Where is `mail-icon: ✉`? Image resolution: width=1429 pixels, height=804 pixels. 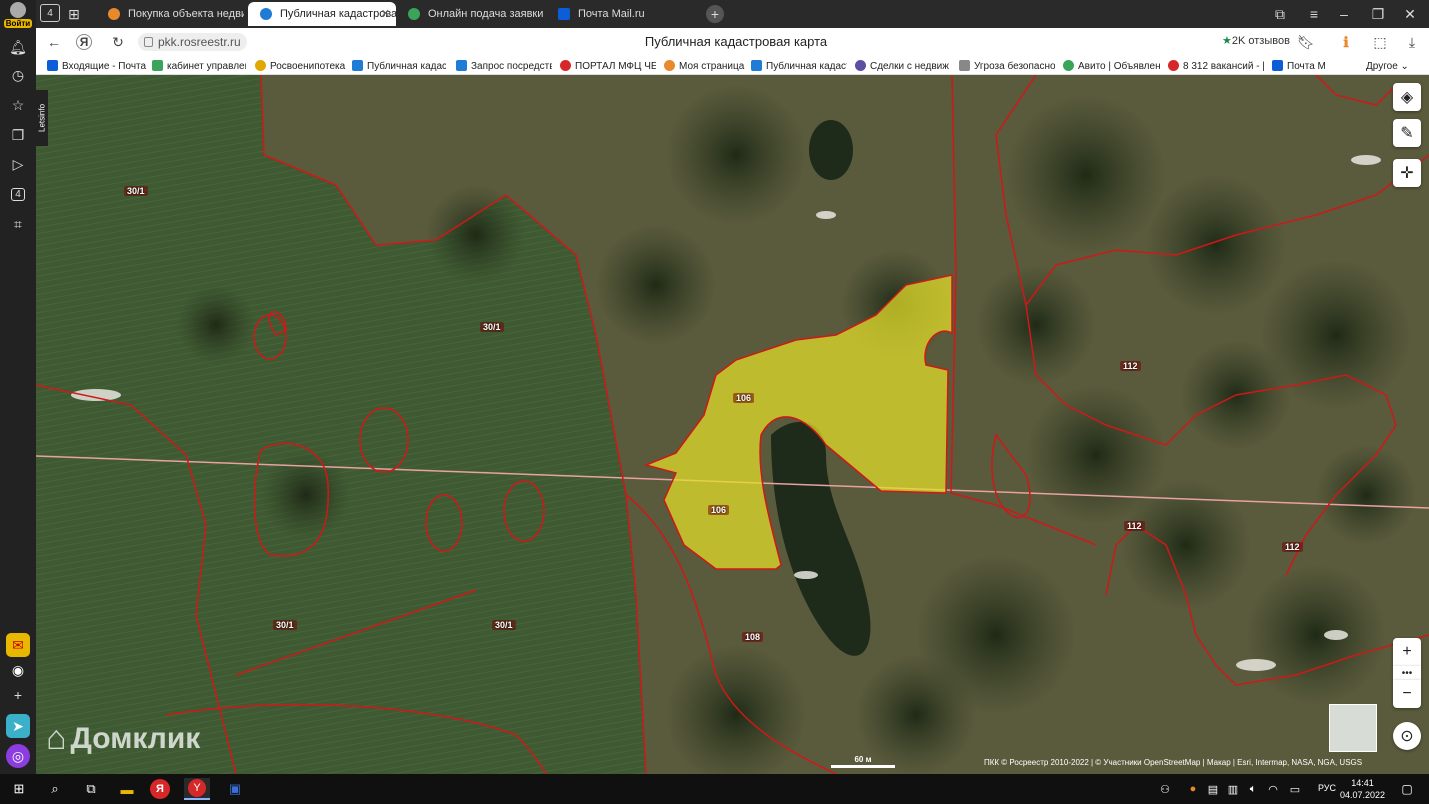 mail-icon: ✉ is located at coordinates (18, 645).